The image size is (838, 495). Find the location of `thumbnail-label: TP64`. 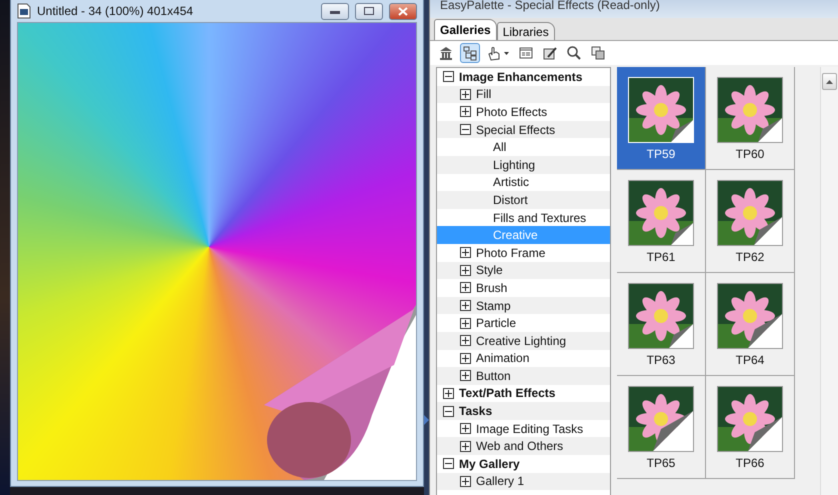

thumbnail-label: TP64 is located at coordinates (750, 360).